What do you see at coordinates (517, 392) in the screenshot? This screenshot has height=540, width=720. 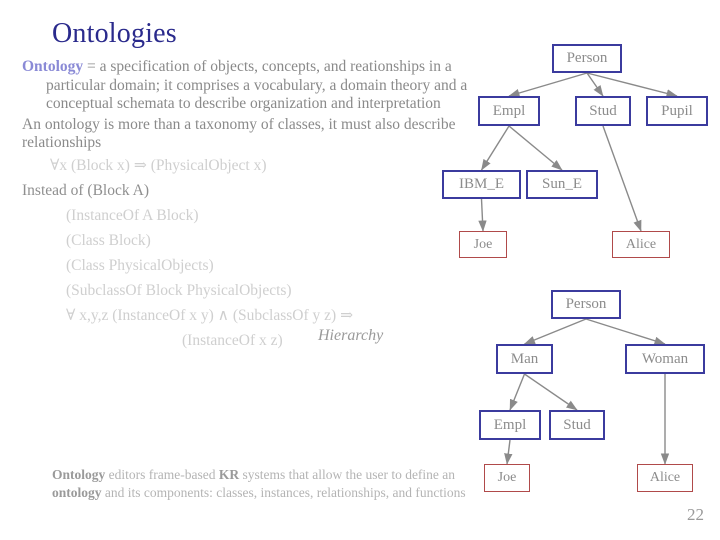 I see `edge-man-to-empl2` at bounding box center [517, 392].